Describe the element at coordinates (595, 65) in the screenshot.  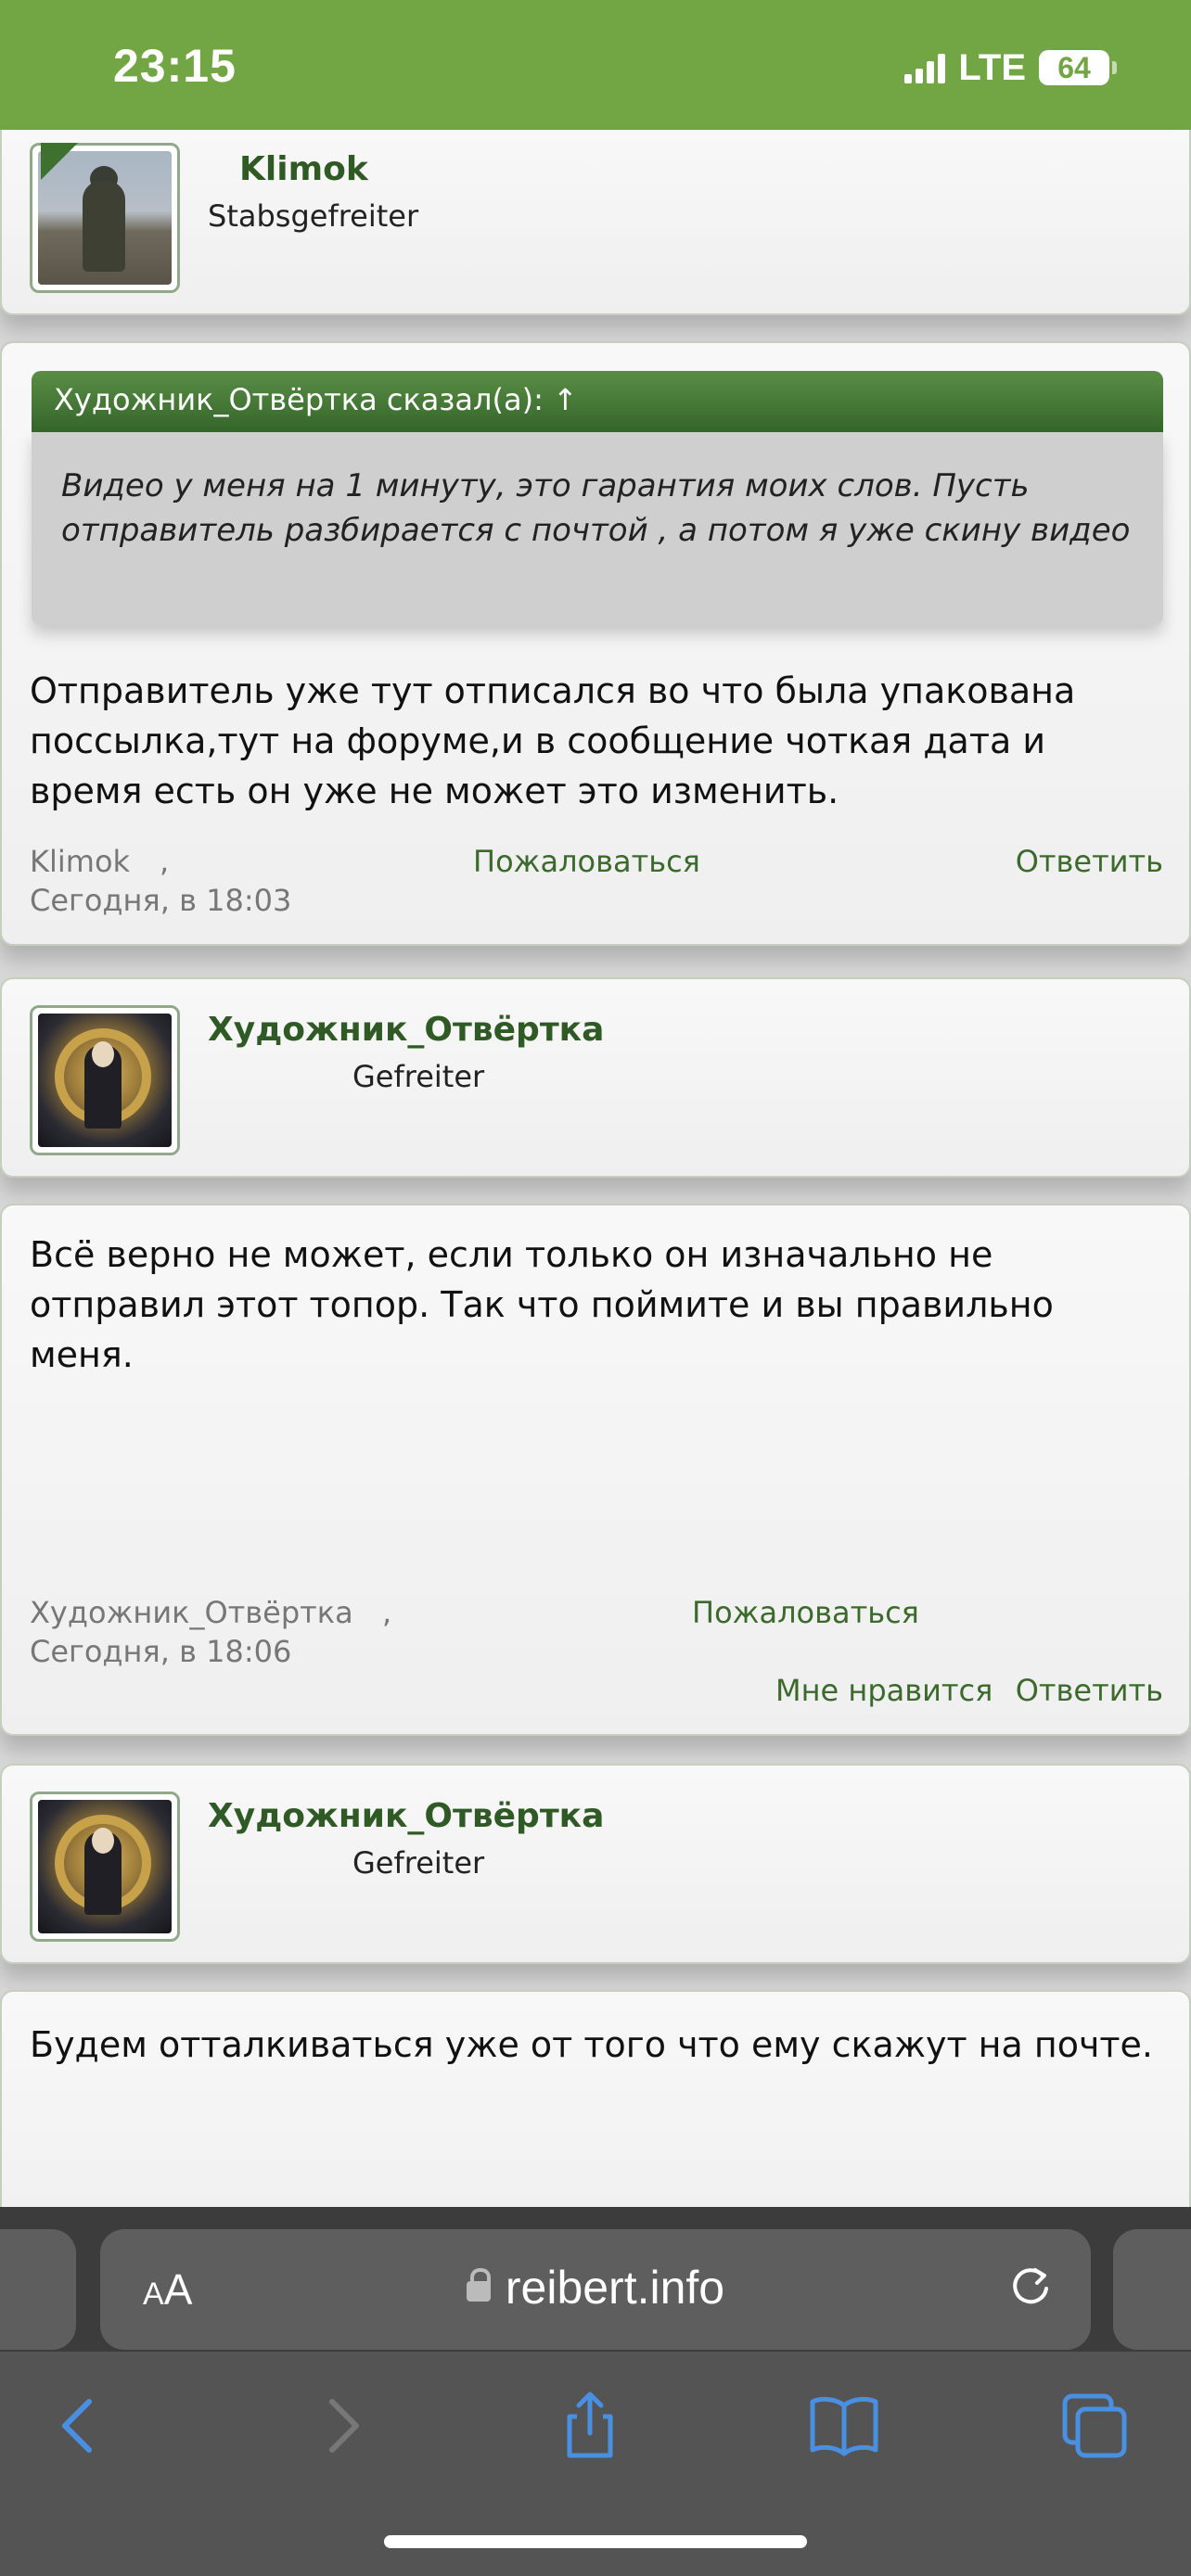
I see `status-bar: 23:15 LTE 64` at that location.